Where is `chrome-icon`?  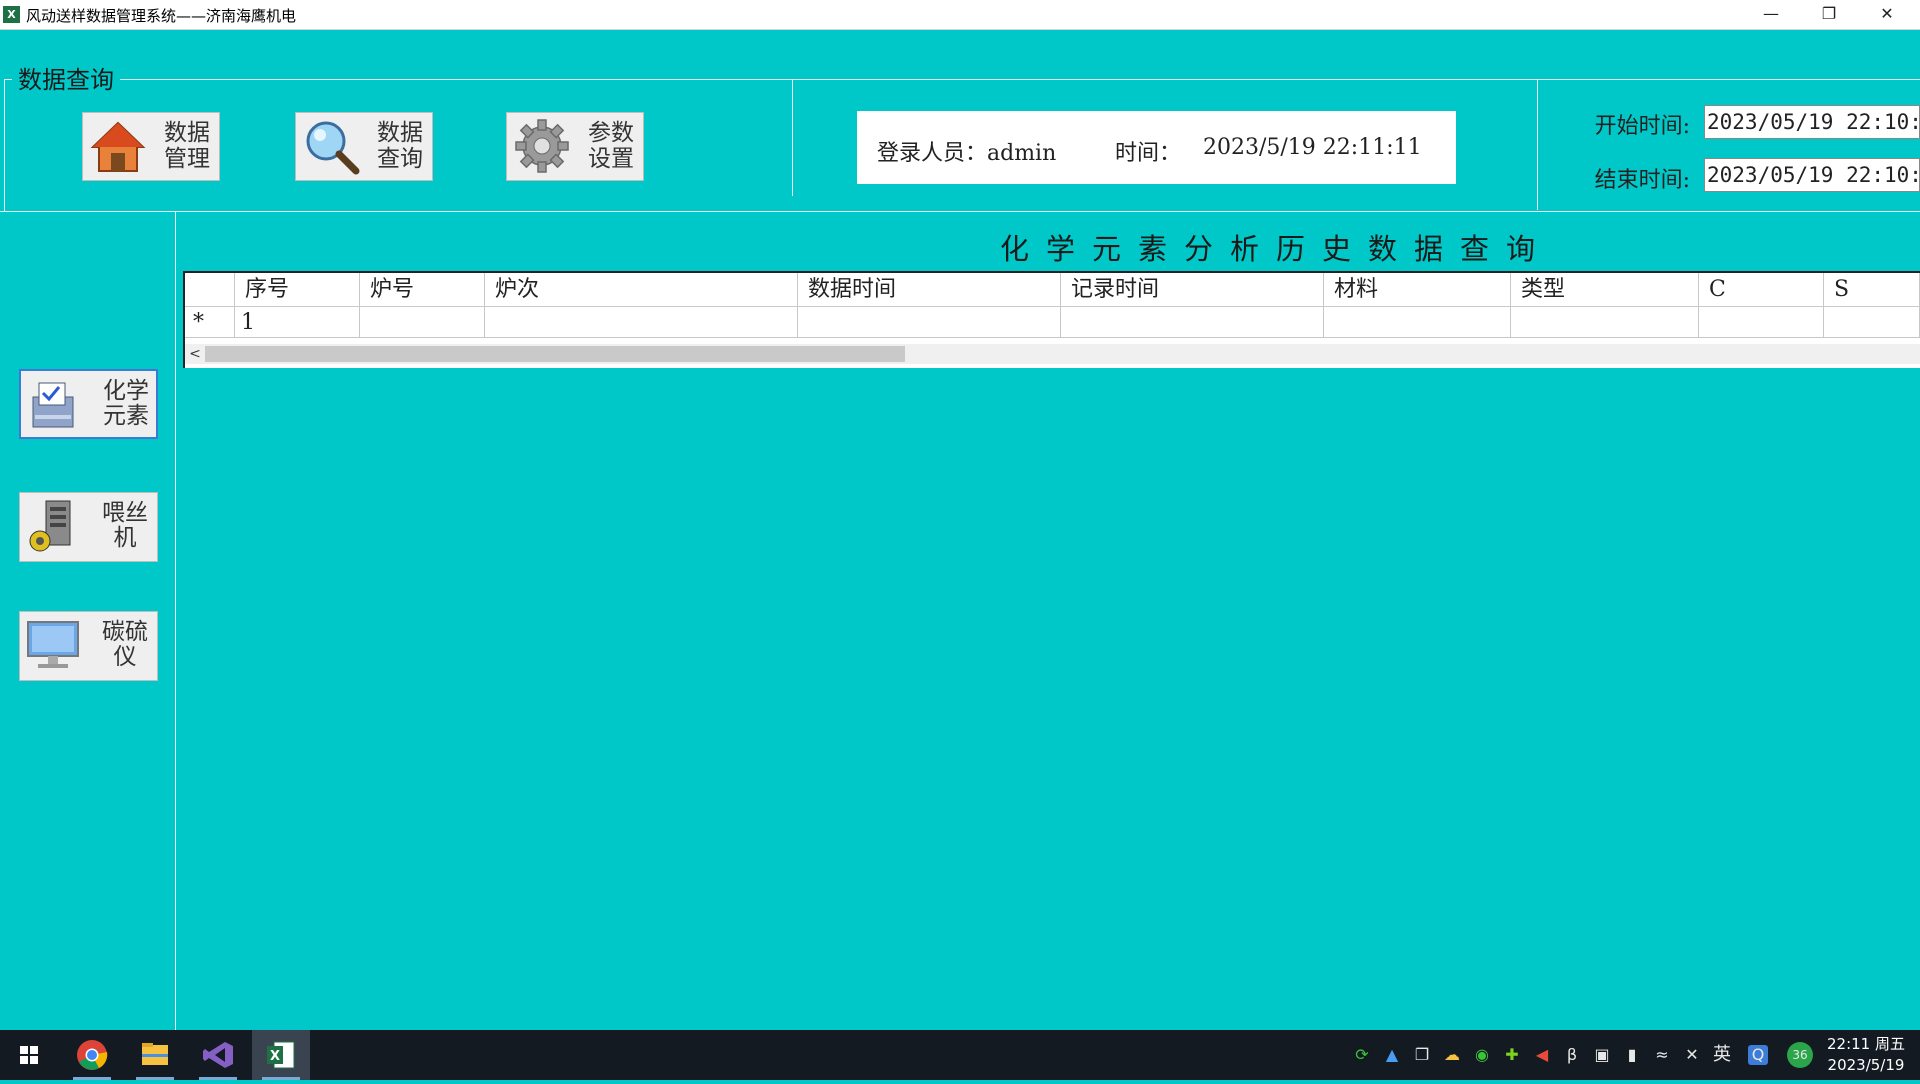
chrome-icon is located at coordinates (92, 1055).